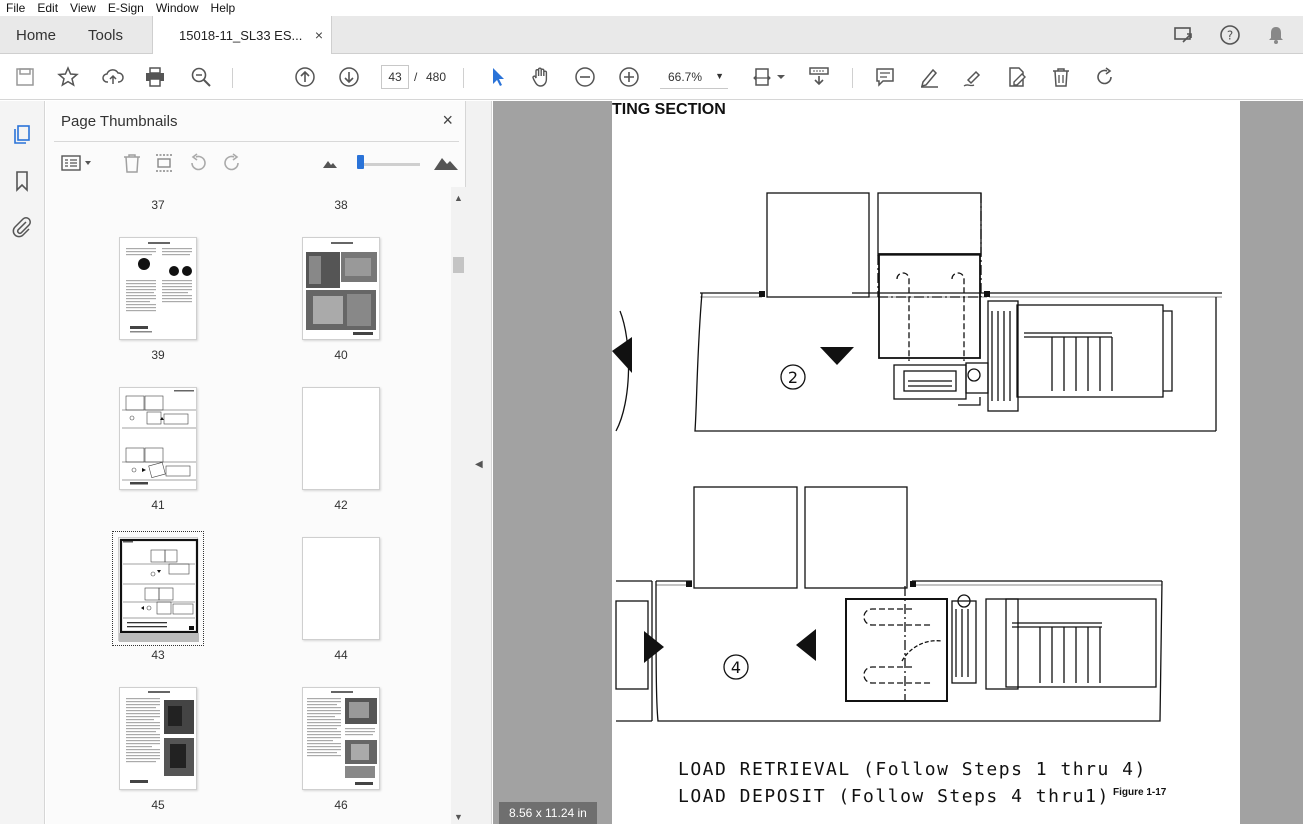 The image size is (1303, 824). I want to click on thumbnail-size-slider-track, so click(389, 164).